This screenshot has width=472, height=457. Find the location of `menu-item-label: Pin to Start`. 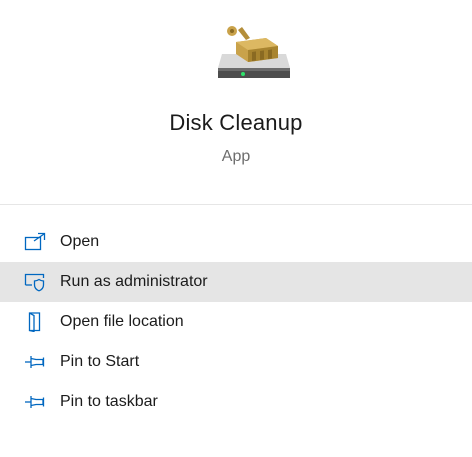

menu-item-label: Pin to Start is located at coordinates (100, 361).